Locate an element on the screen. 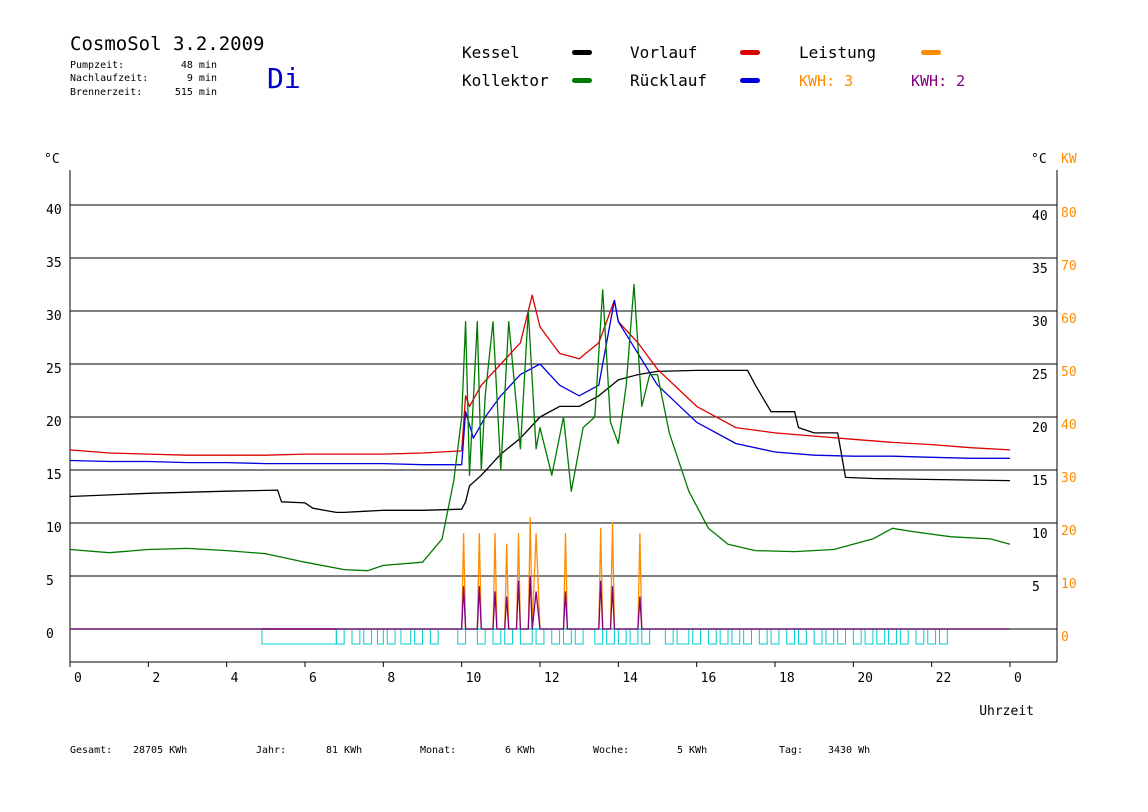  jahr-value: 81 KWh is located at coordinates (344, 750).